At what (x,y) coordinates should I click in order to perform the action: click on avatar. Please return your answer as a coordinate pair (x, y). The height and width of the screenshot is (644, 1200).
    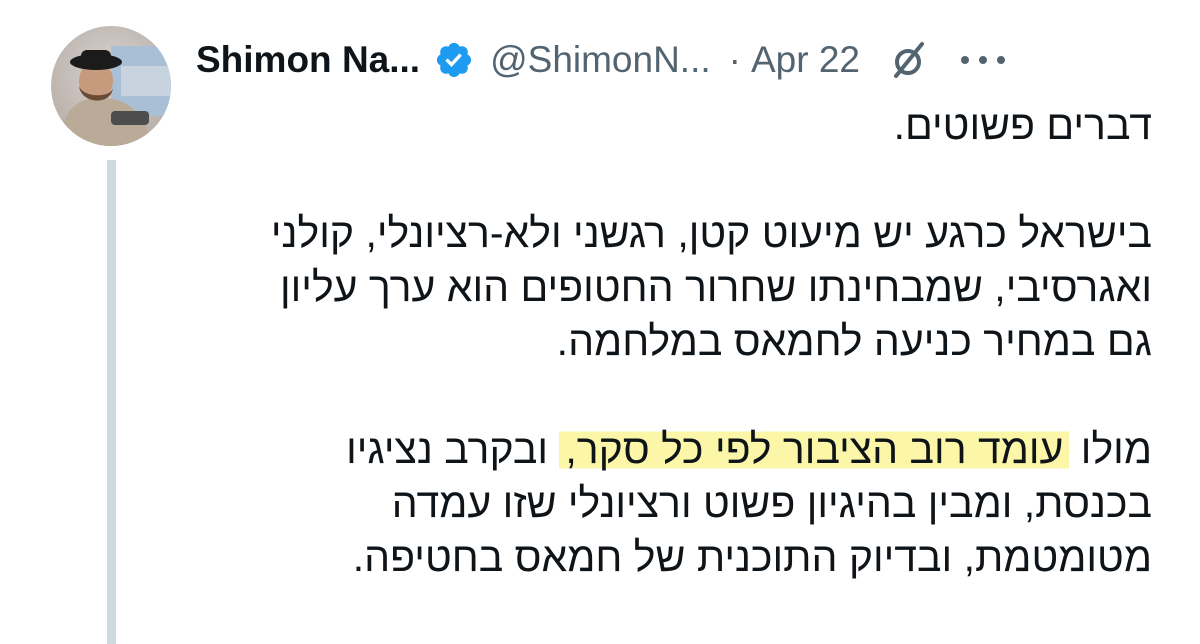
    Looking at the image, I should click on (111, 86).